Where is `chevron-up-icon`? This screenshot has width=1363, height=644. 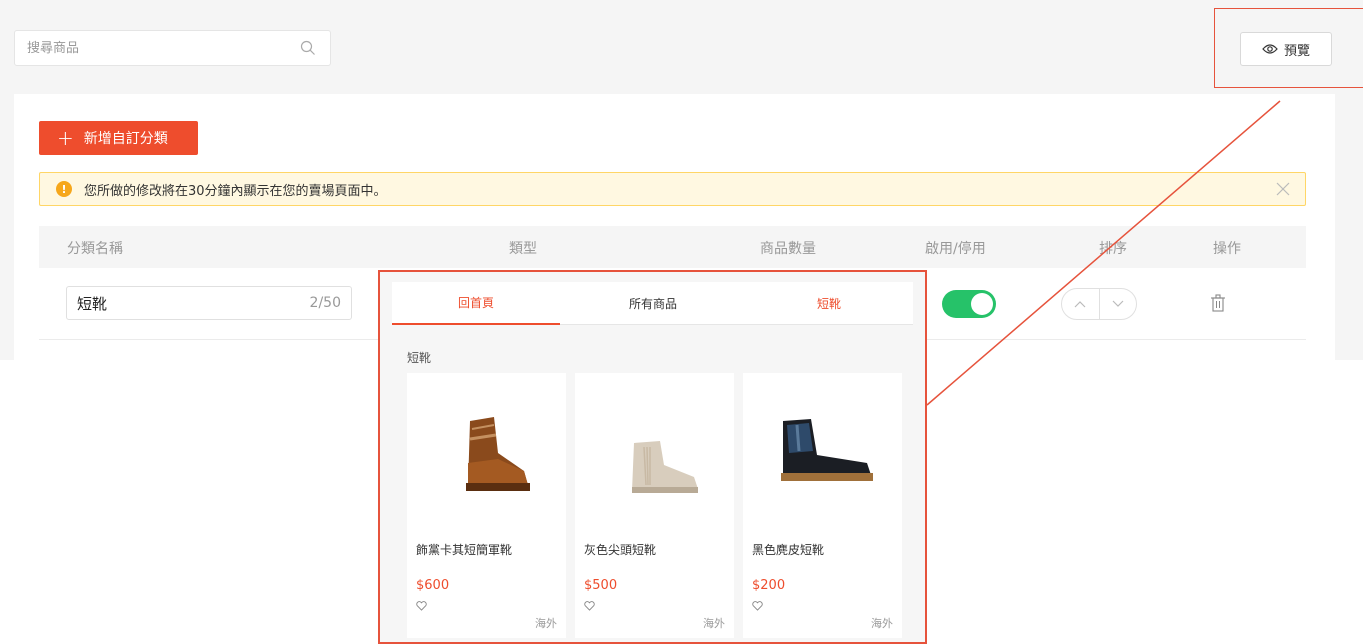 chevron-up-icon is located at coordinates (1080, 304).